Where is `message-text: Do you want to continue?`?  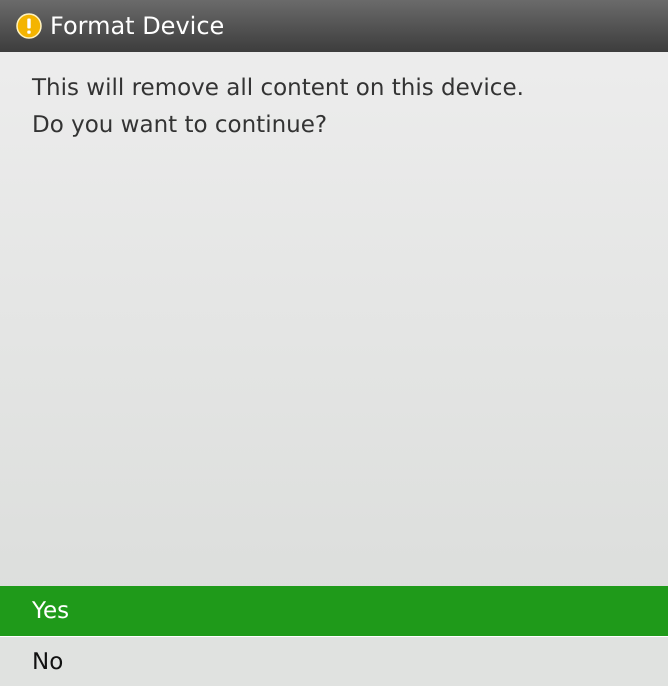
message-text: Do you want to continue? is located at coordinates (180, 125).